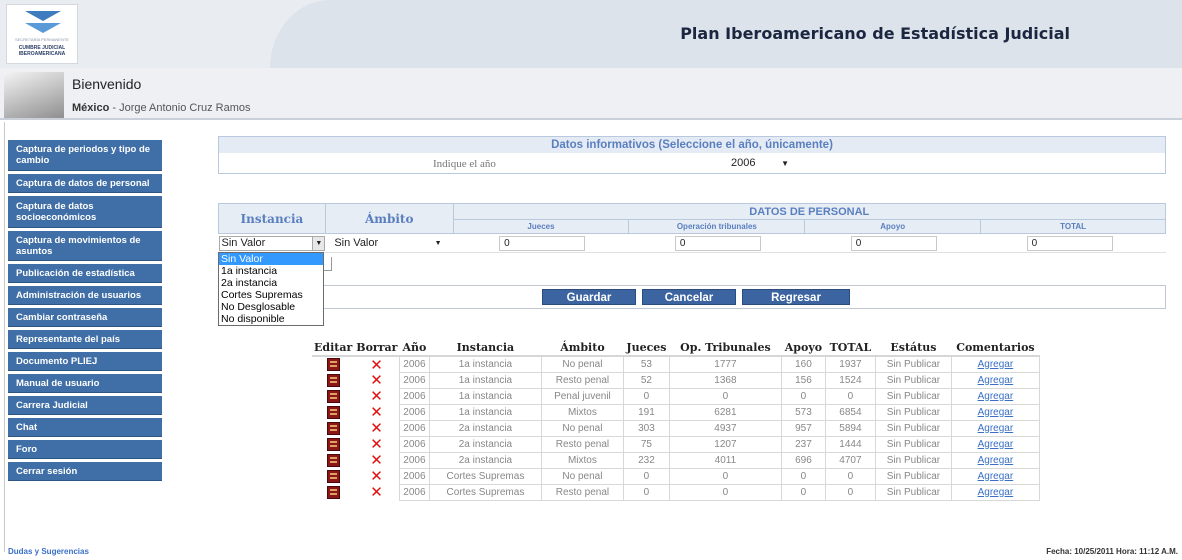 The height and width of the screenshot is (560, 1182). Describe the element at coordinates (582, 444) in the screenshot. I see `cell-ambito: Resto penal` at that location.